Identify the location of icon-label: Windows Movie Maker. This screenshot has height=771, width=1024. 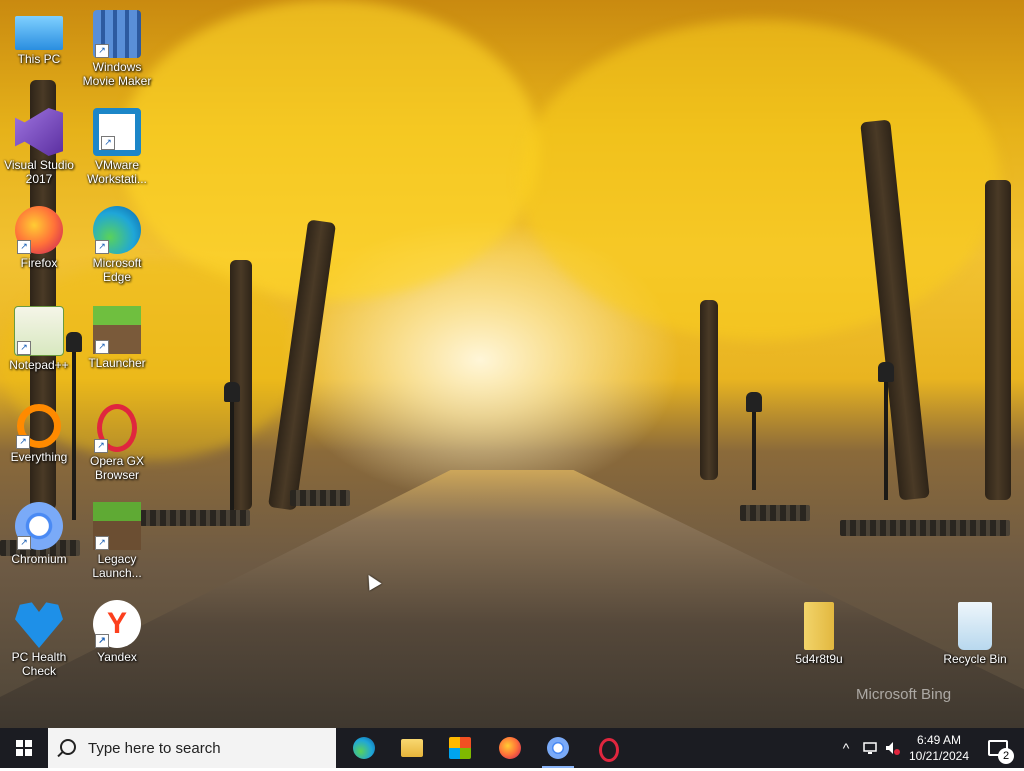
(117, 74).